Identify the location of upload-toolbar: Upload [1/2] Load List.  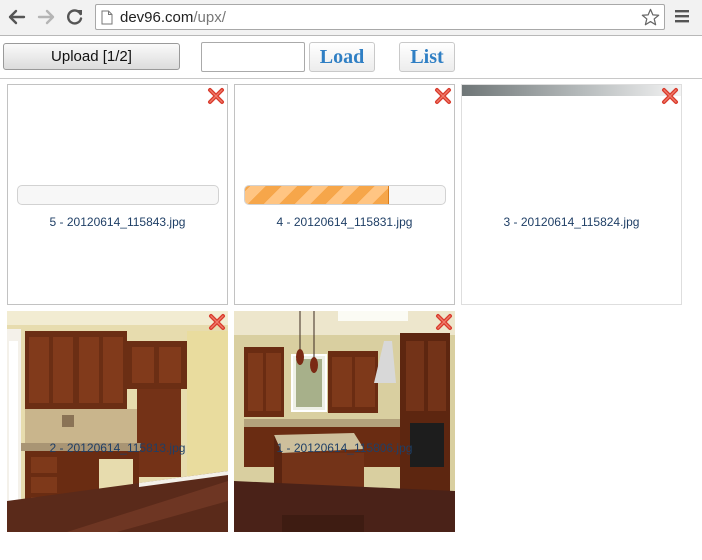
(351, 57).